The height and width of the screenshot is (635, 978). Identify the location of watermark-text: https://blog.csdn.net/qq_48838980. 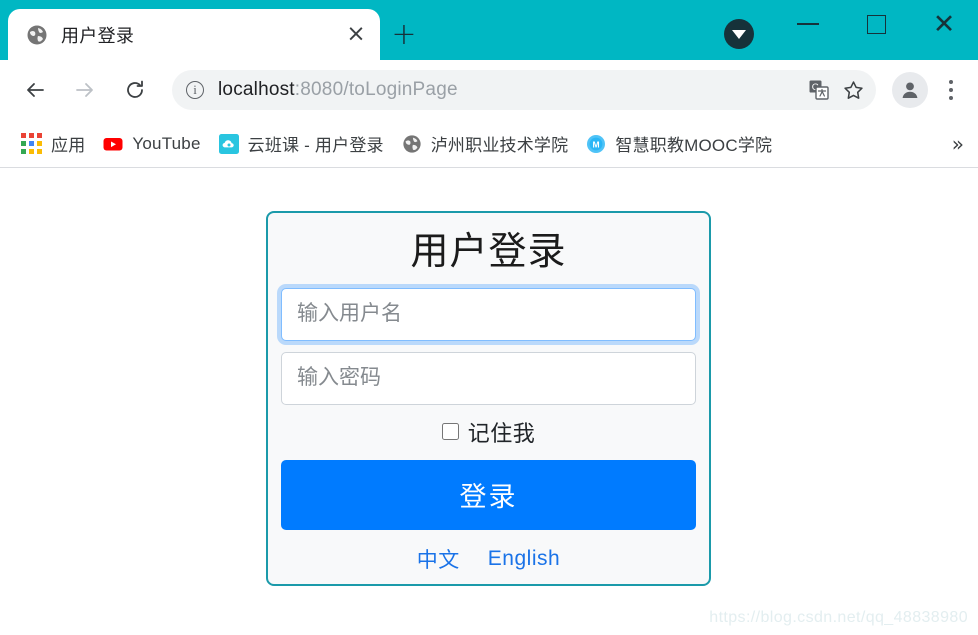
(838, 617).